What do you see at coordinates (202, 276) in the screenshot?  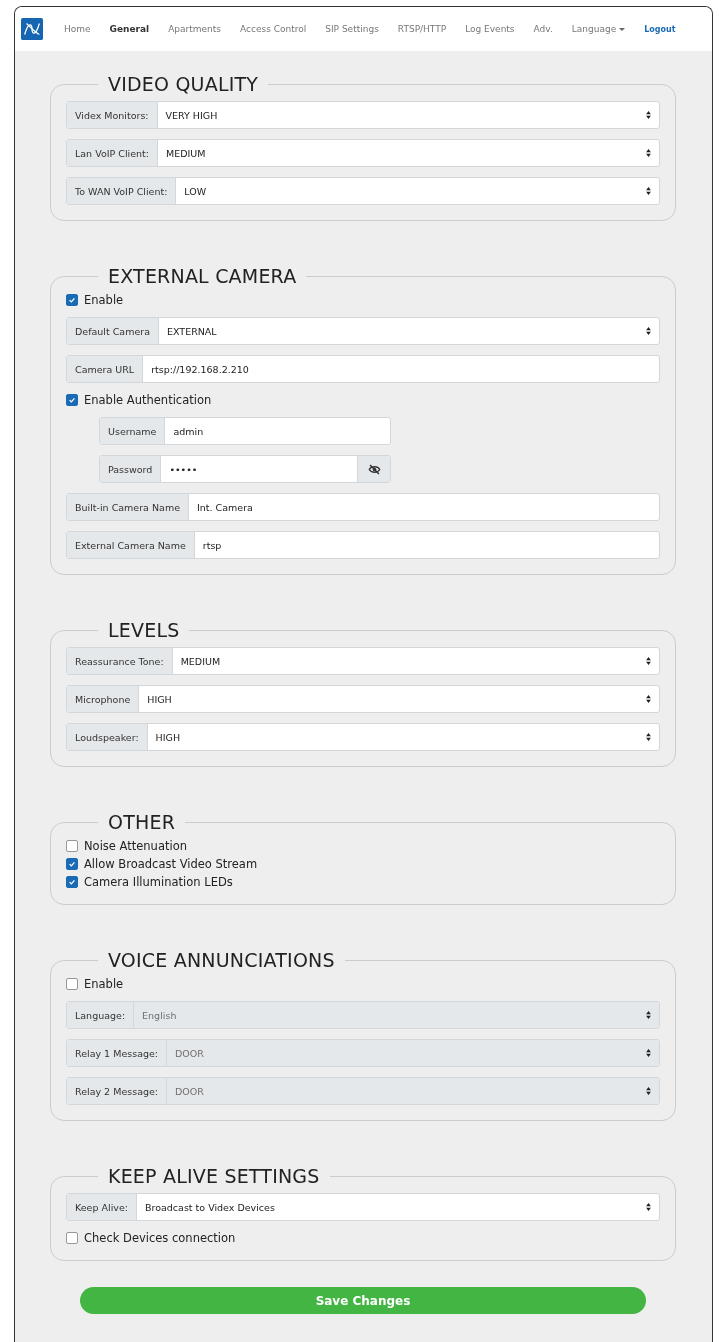 I see `section-title: EXTERNAL CAMERA` at bounding box center [202, 276].